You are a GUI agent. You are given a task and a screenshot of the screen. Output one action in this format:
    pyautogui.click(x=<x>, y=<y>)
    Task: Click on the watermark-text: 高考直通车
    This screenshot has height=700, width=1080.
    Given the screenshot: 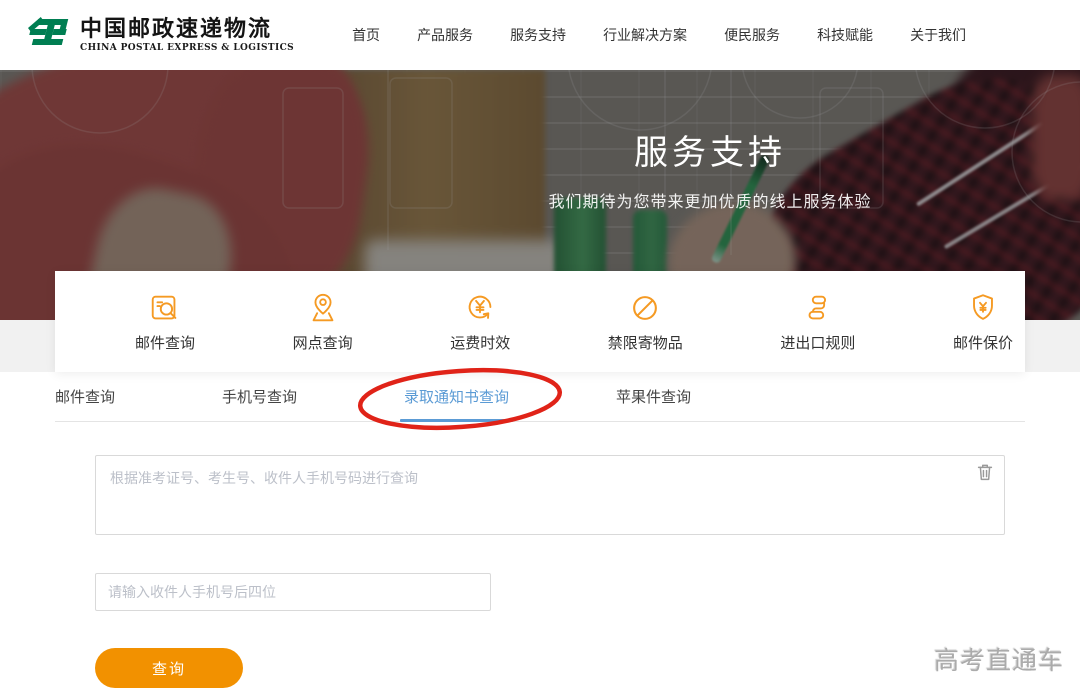 What is the action you would take?
    pyautogui.click(x=998, y=661)
    